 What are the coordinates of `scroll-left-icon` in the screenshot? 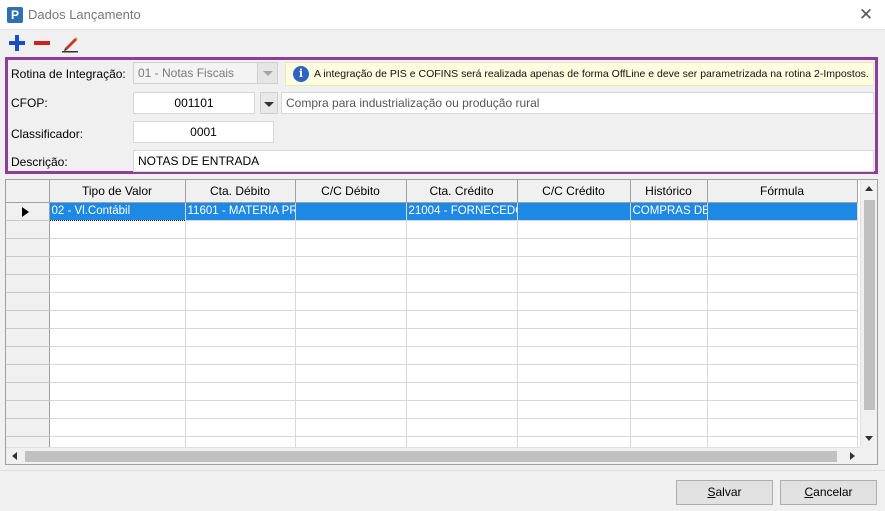 It's located at (14, 456).